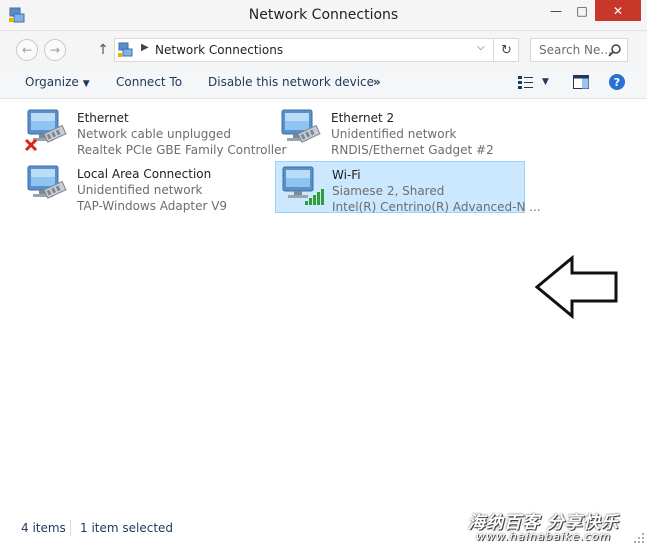 The width and height of the screenshot is (647, 546). What do you see at coordinates (615, 50) in the screenshot?
I see `search-icon` at bounding box center [615, 50].